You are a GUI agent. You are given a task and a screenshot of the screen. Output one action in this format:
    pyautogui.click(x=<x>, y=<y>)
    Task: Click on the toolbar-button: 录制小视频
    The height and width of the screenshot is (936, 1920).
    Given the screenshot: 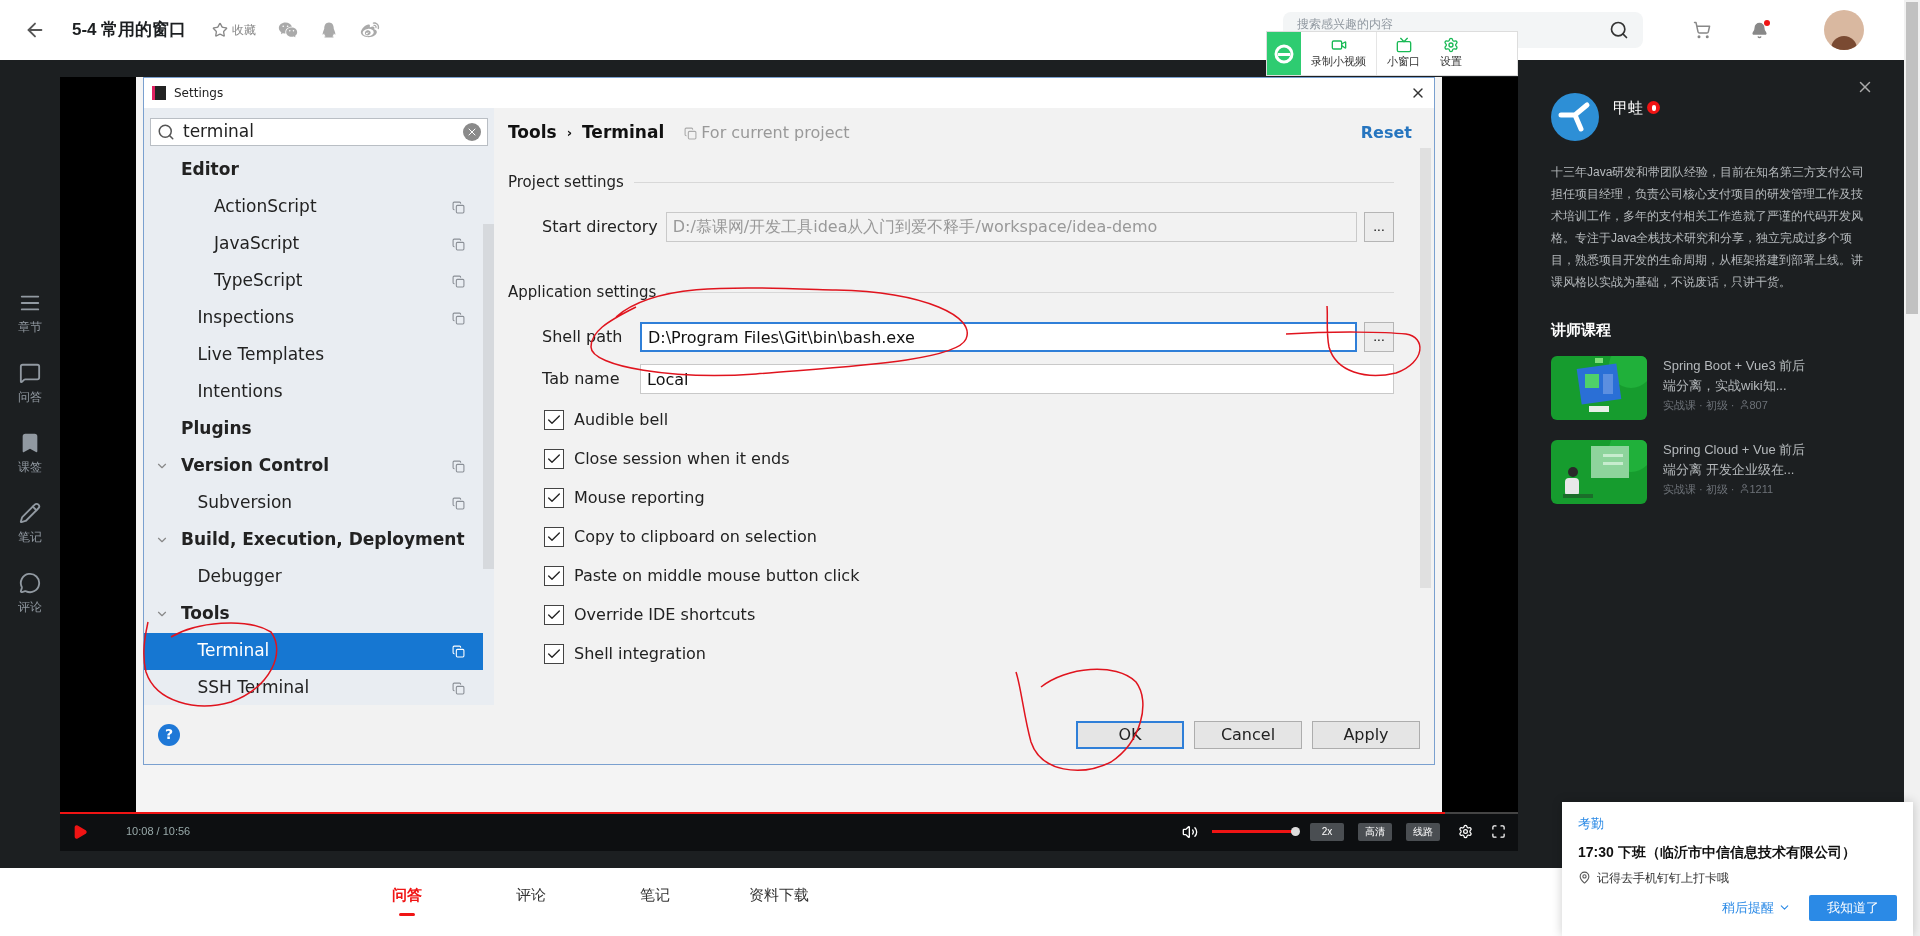 What is the action you would take?
    pyautogui.click(x=1339, y=53)
    